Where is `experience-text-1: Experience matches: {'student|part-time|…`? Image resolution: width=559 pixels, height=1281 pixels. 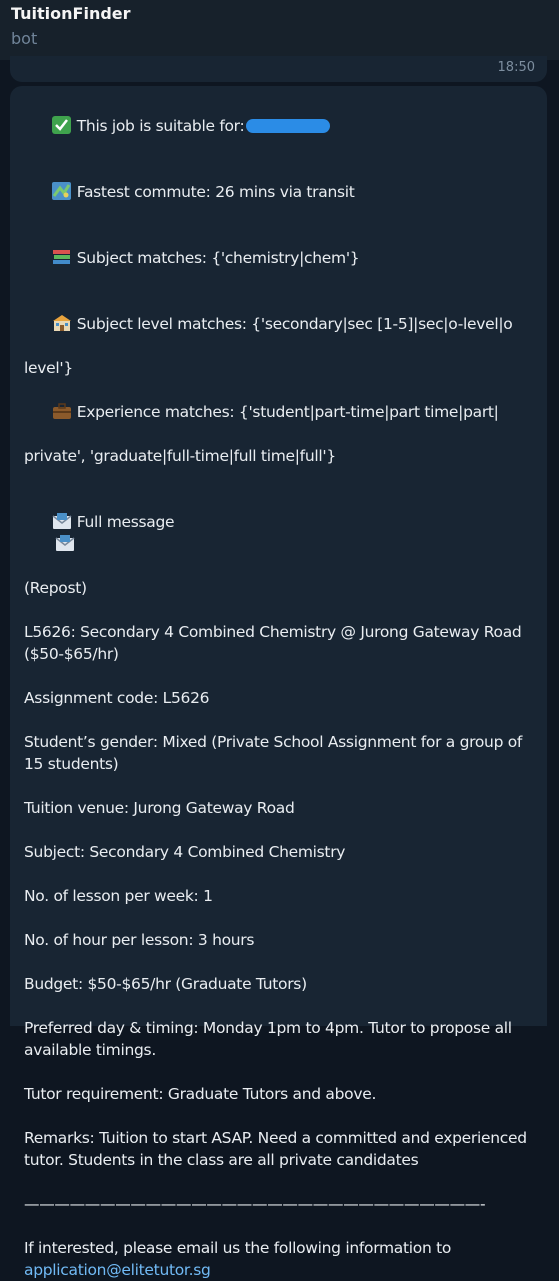 experience-text-1: Experience matches: {'student|part-time|… is located at coordinates (287, 412).